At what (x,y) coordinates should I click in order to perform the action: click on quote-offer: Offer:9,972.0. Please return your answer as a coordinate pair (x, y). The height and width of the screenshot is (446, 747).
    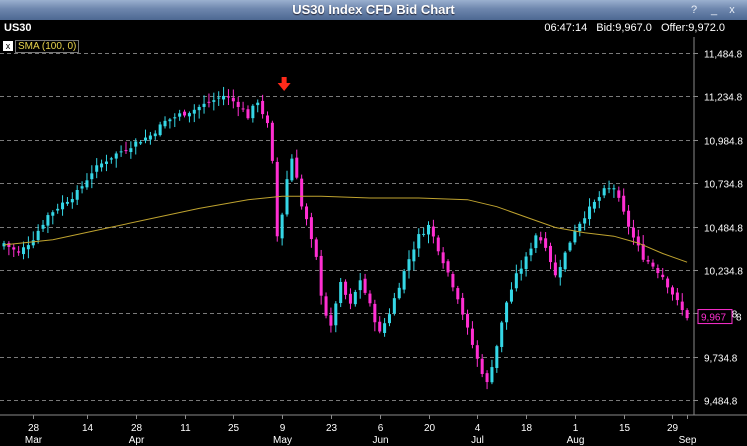
    Looking at the image, I should click on (692, 28).